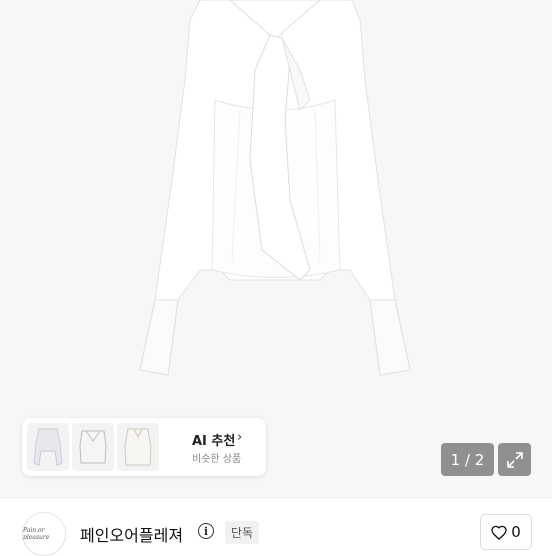 This screenshot has width=552, height=556. I want to click on image-pager: 1 / 2, so click(467, 459).